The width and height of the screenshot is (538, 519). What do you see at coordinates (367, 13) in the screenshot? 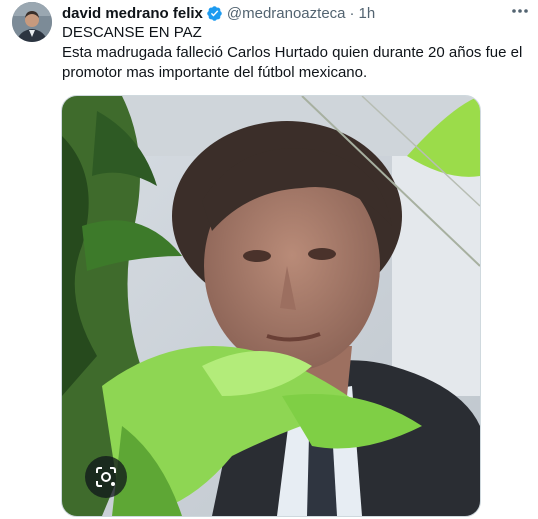
I see `tweet-timestamp: 1h` at bounding box center [367, 13].